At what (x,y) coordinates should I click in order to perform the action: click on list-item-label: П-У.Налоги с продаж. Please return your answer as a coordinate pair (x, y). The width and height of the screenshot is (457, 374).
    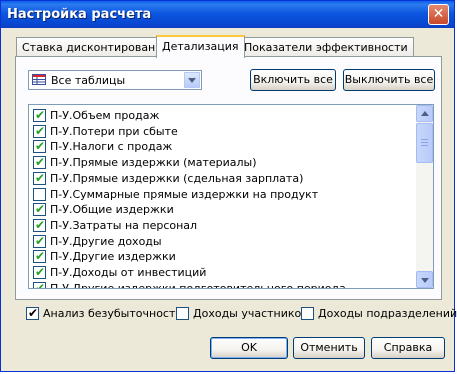
    Looking at the image, I should click on (111, 147).